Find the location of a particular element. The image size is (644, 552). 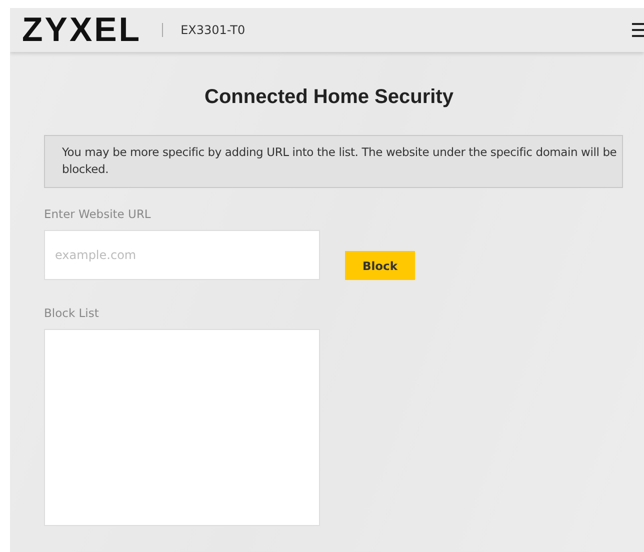

info-notice: You may be more specific by adding URL into the list. The website under the specific domain will be blocked. is located at coordinates (333, 161).